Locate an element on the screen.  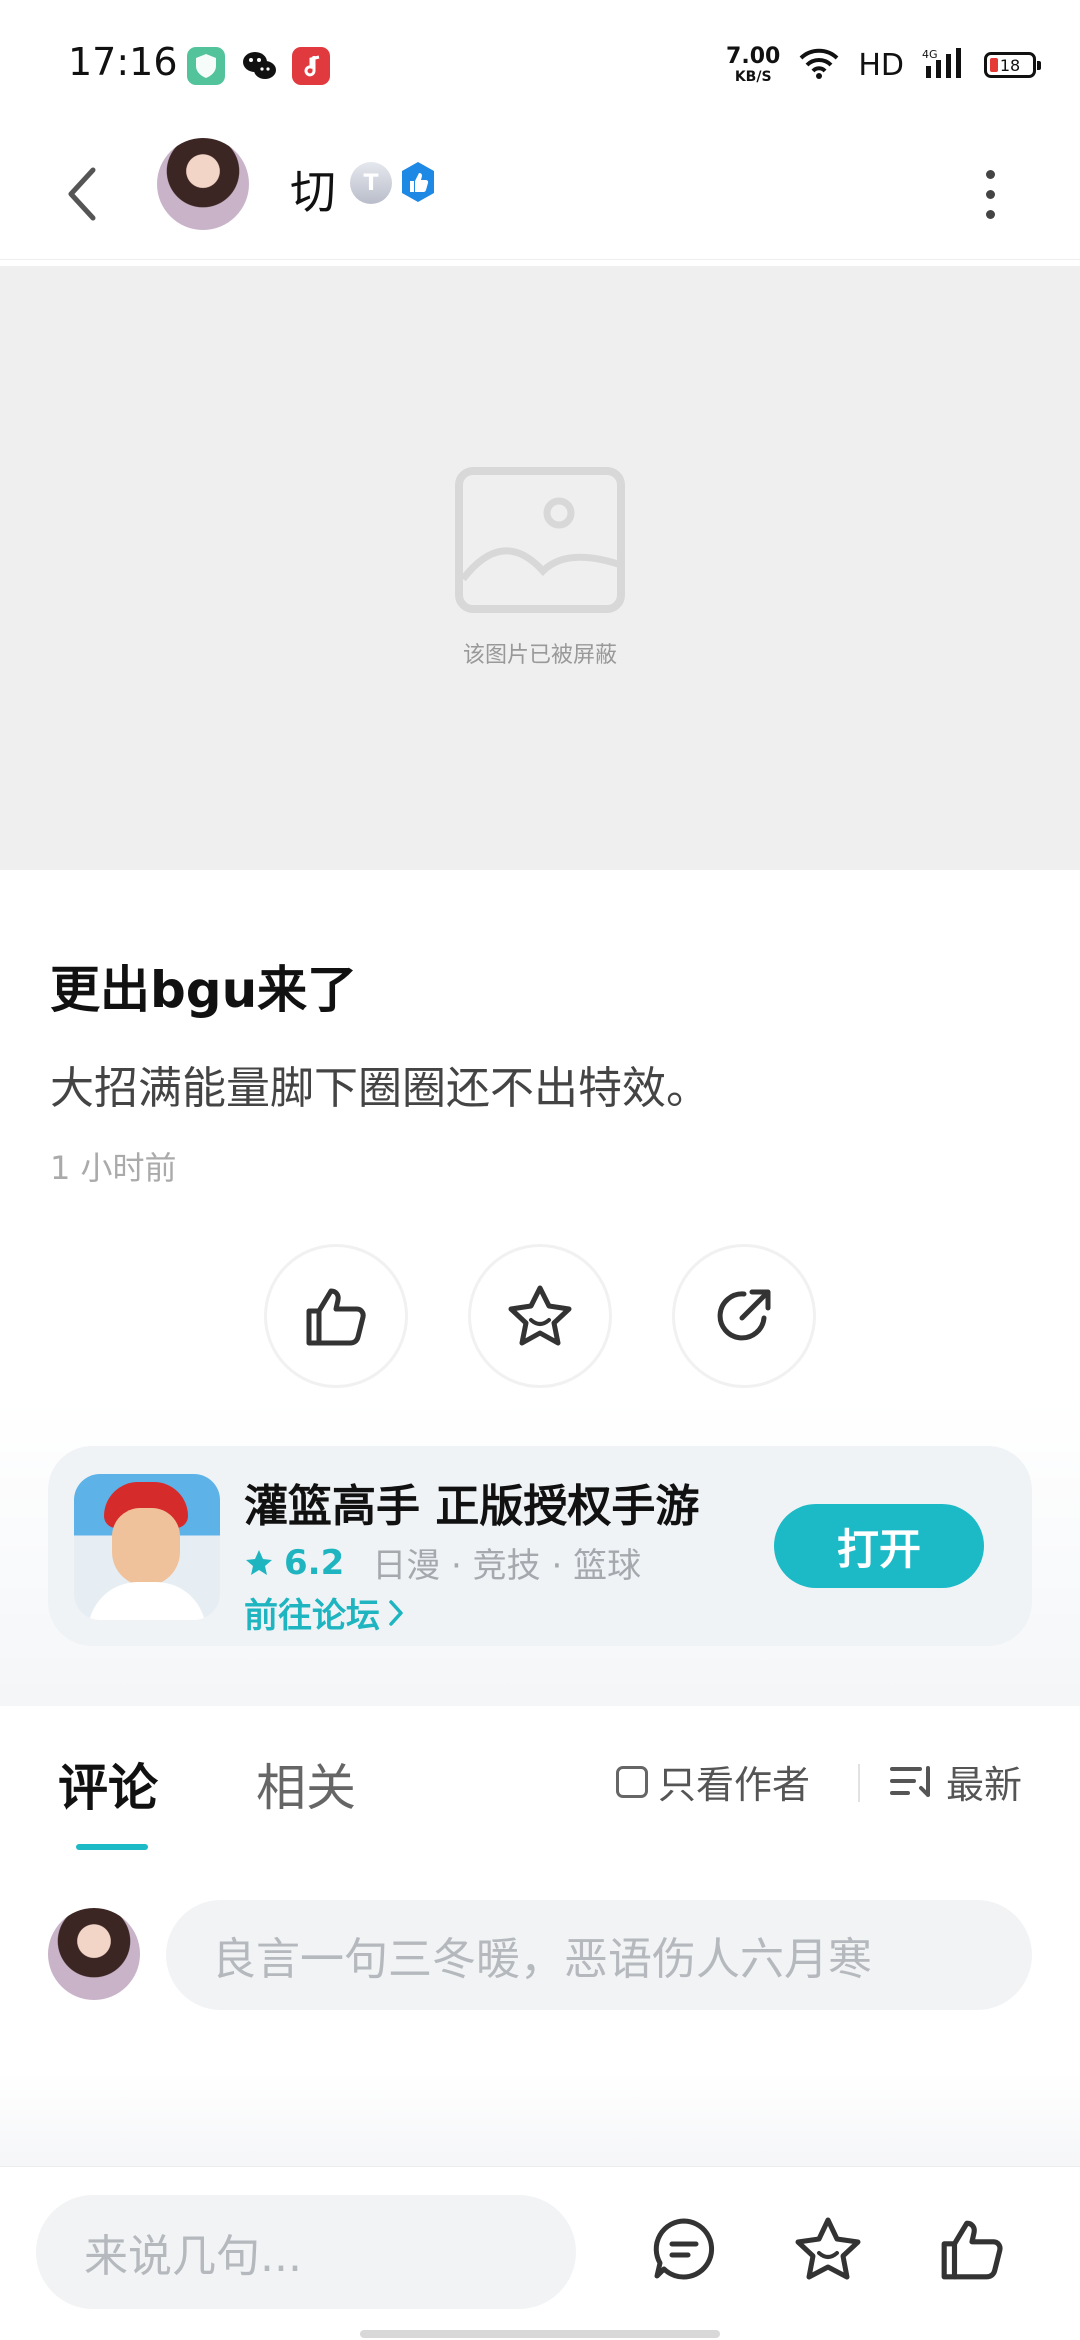
comment-bubble-icon is located at coordinates (684, 2249).